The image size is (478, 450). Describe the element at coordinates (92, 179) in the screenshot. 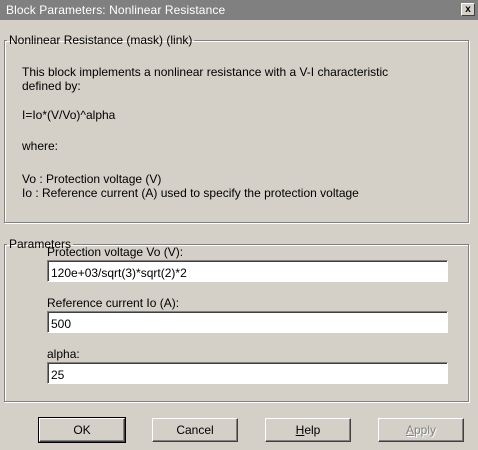

I see `description-vo: Vo : Protection voltage (V)` at that location.